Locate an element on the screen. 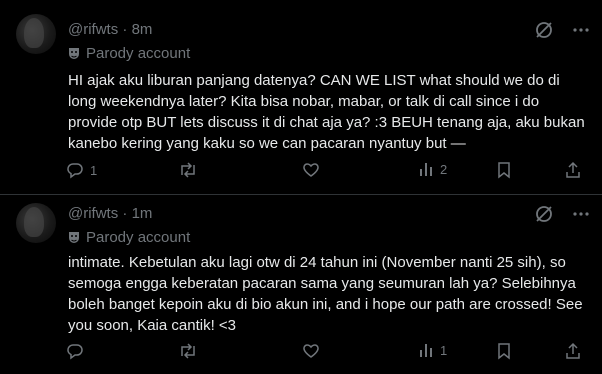  views-button: 2 is located at coordinates (432, 169).